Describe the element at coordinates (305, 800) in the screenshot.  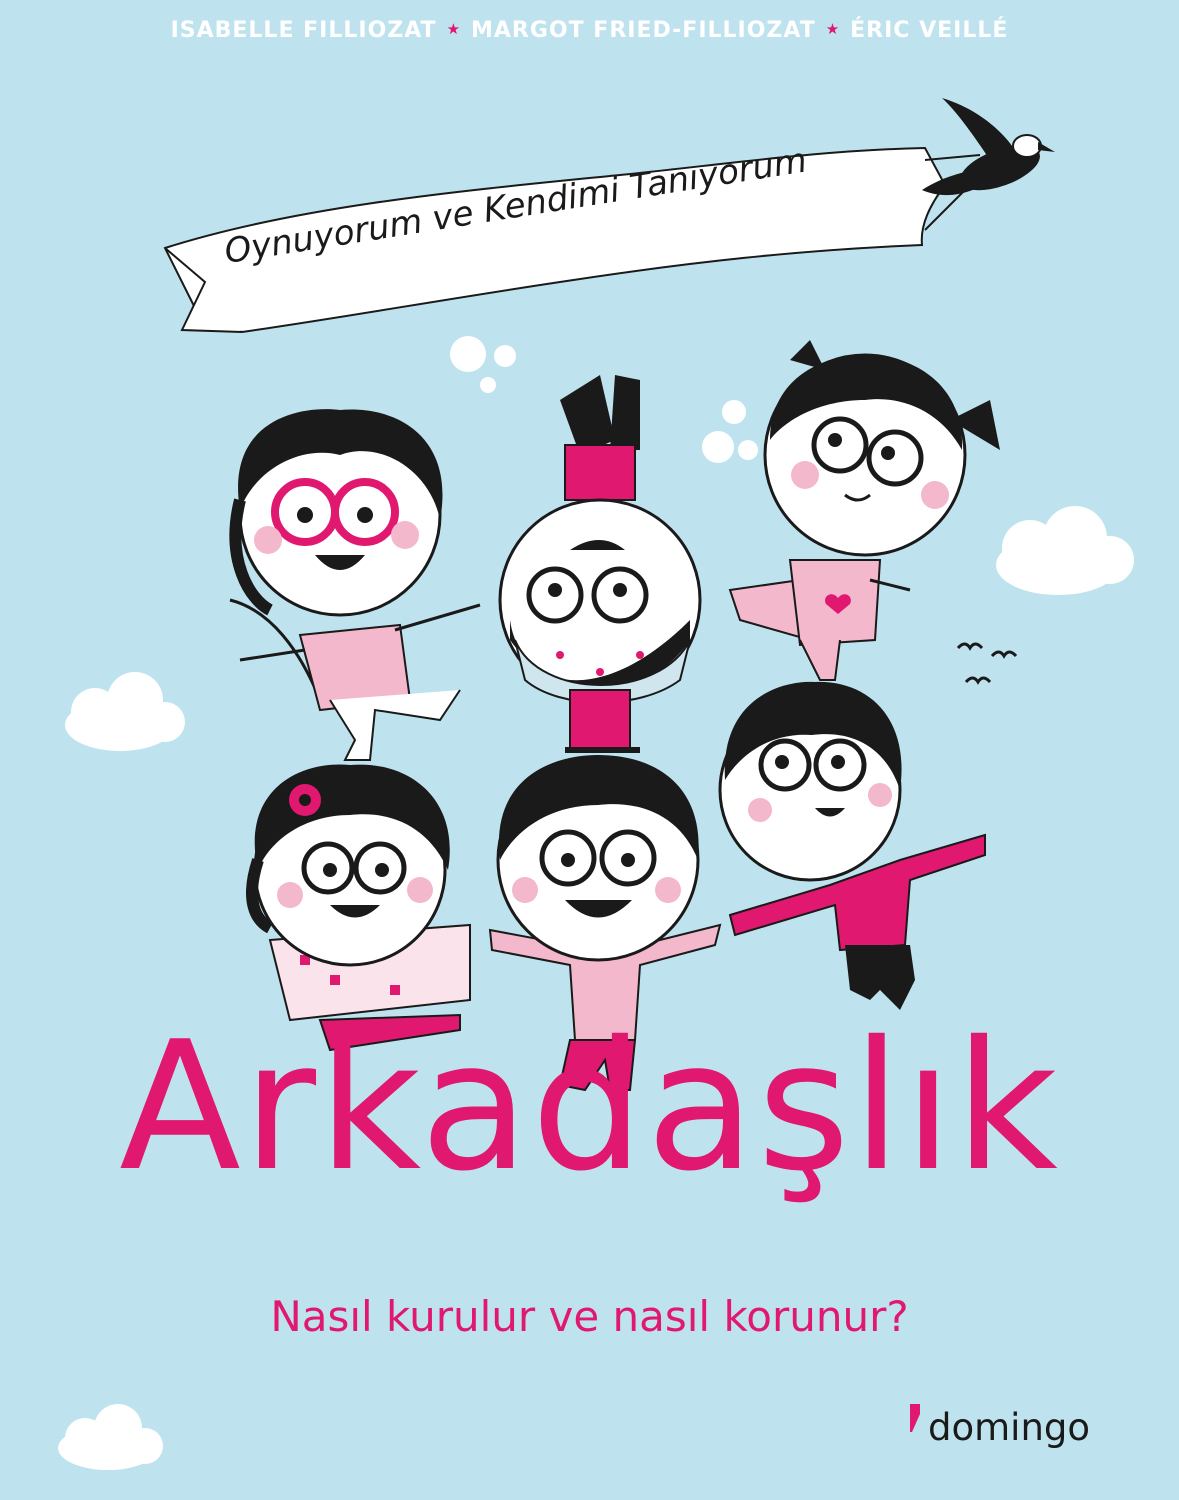
I see `flower-icon` at that location.